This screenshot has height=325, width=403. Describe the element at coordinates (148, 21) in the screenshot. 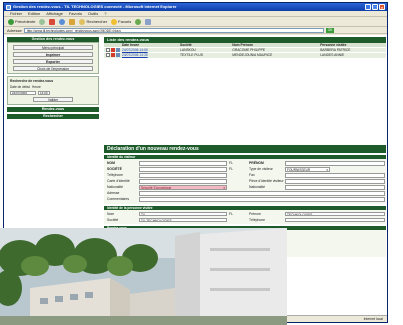

I see `mail-button` at that location.